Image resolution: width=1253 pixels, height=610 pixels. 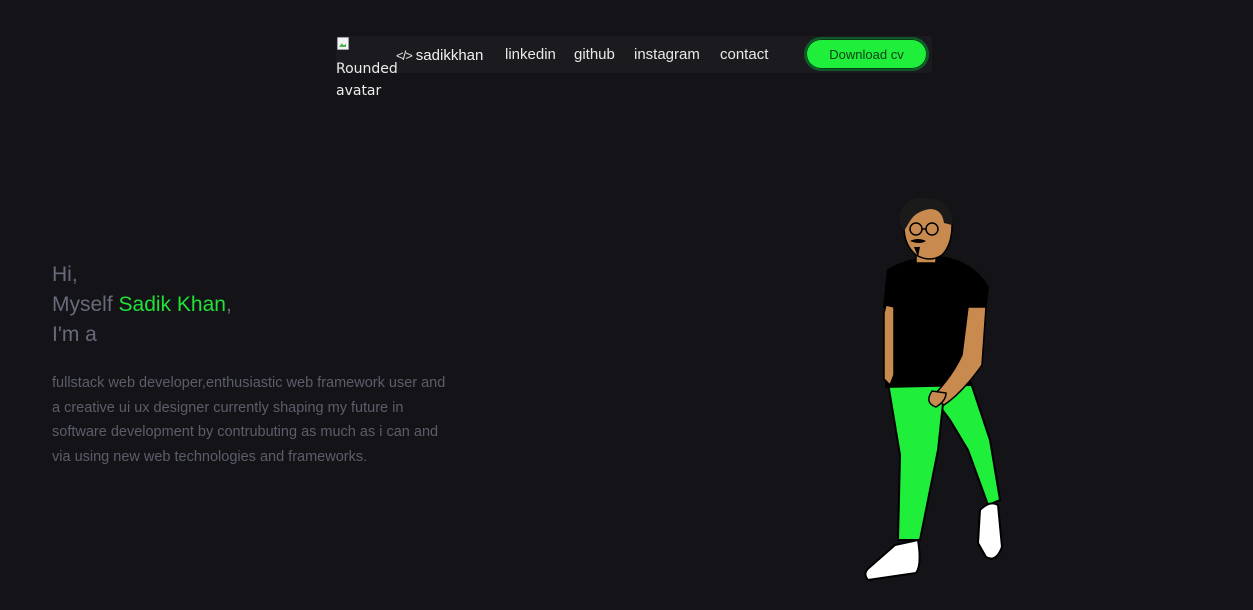 What do you see at coordinates (65, 274) in the screenshot?
I see `greeting: Hi,` at bounding box center [65, 274].